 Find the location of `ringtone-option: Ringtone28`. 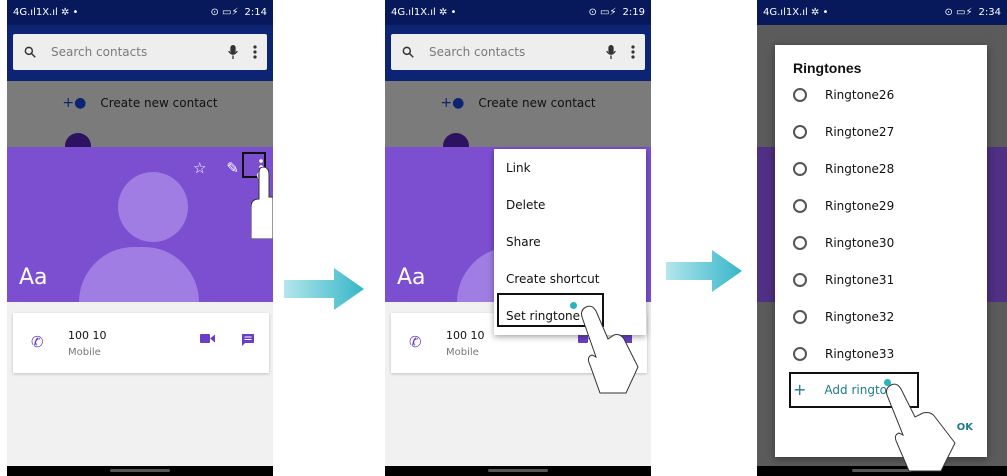

ringtone-option: Ringtone28 is located at coordinates (843, 169).